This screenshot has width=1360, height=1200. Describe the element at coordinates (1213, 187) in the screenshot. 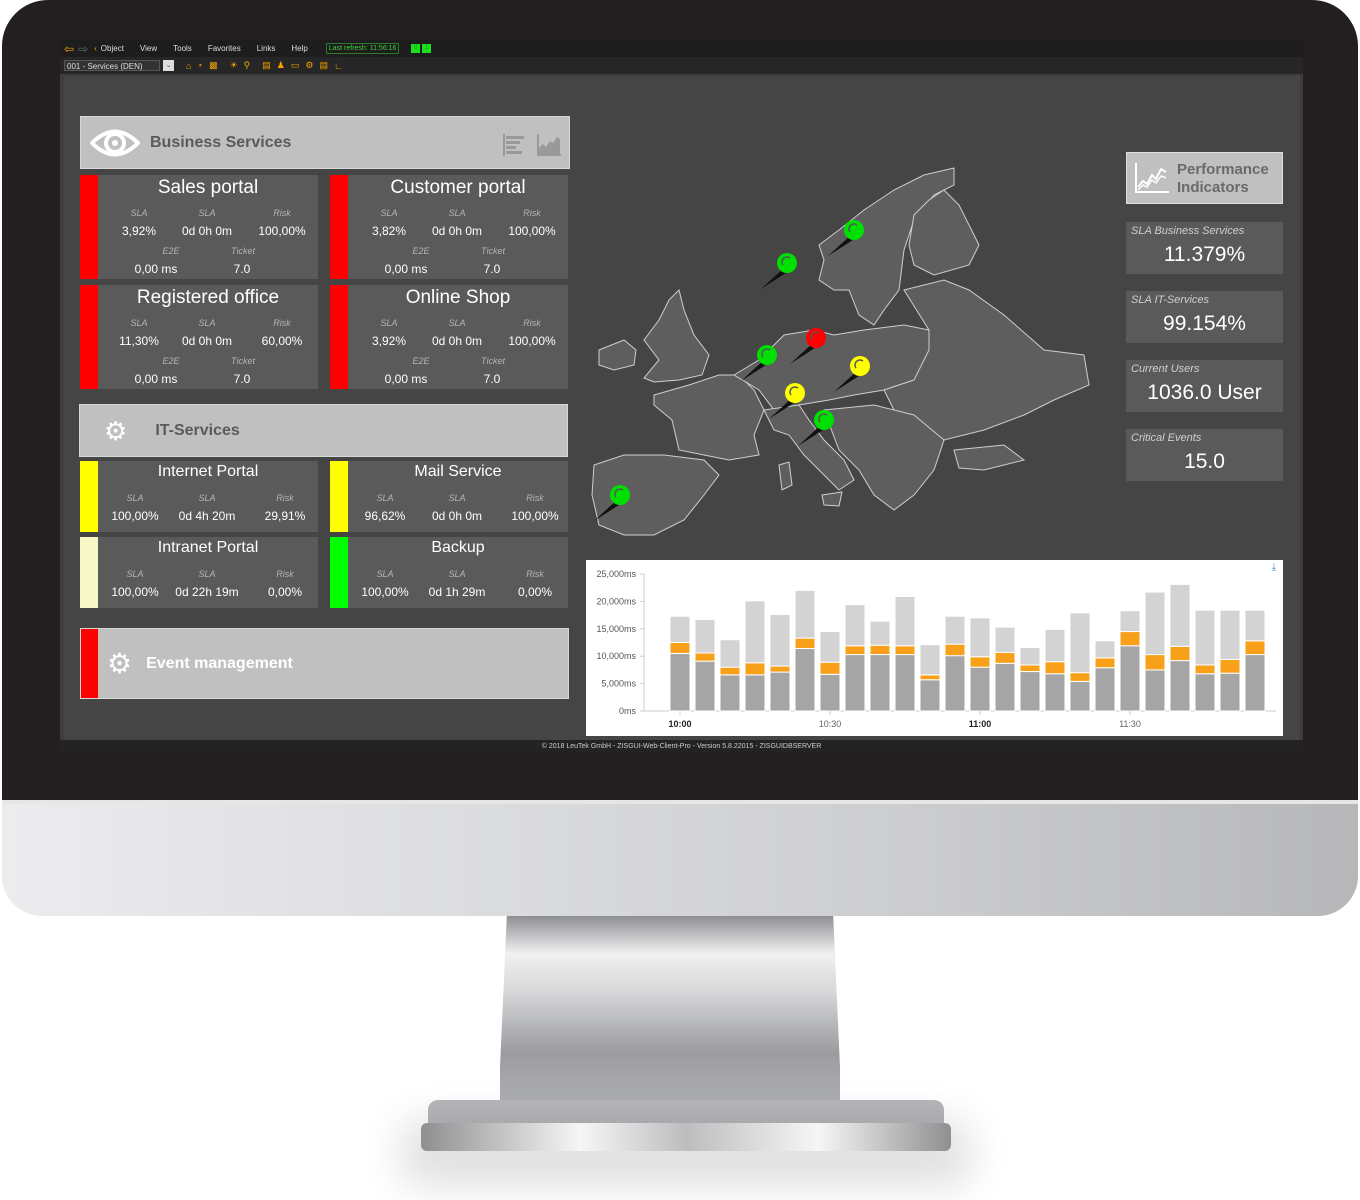

I see `kpi-title-line2: Indicators` at that location.